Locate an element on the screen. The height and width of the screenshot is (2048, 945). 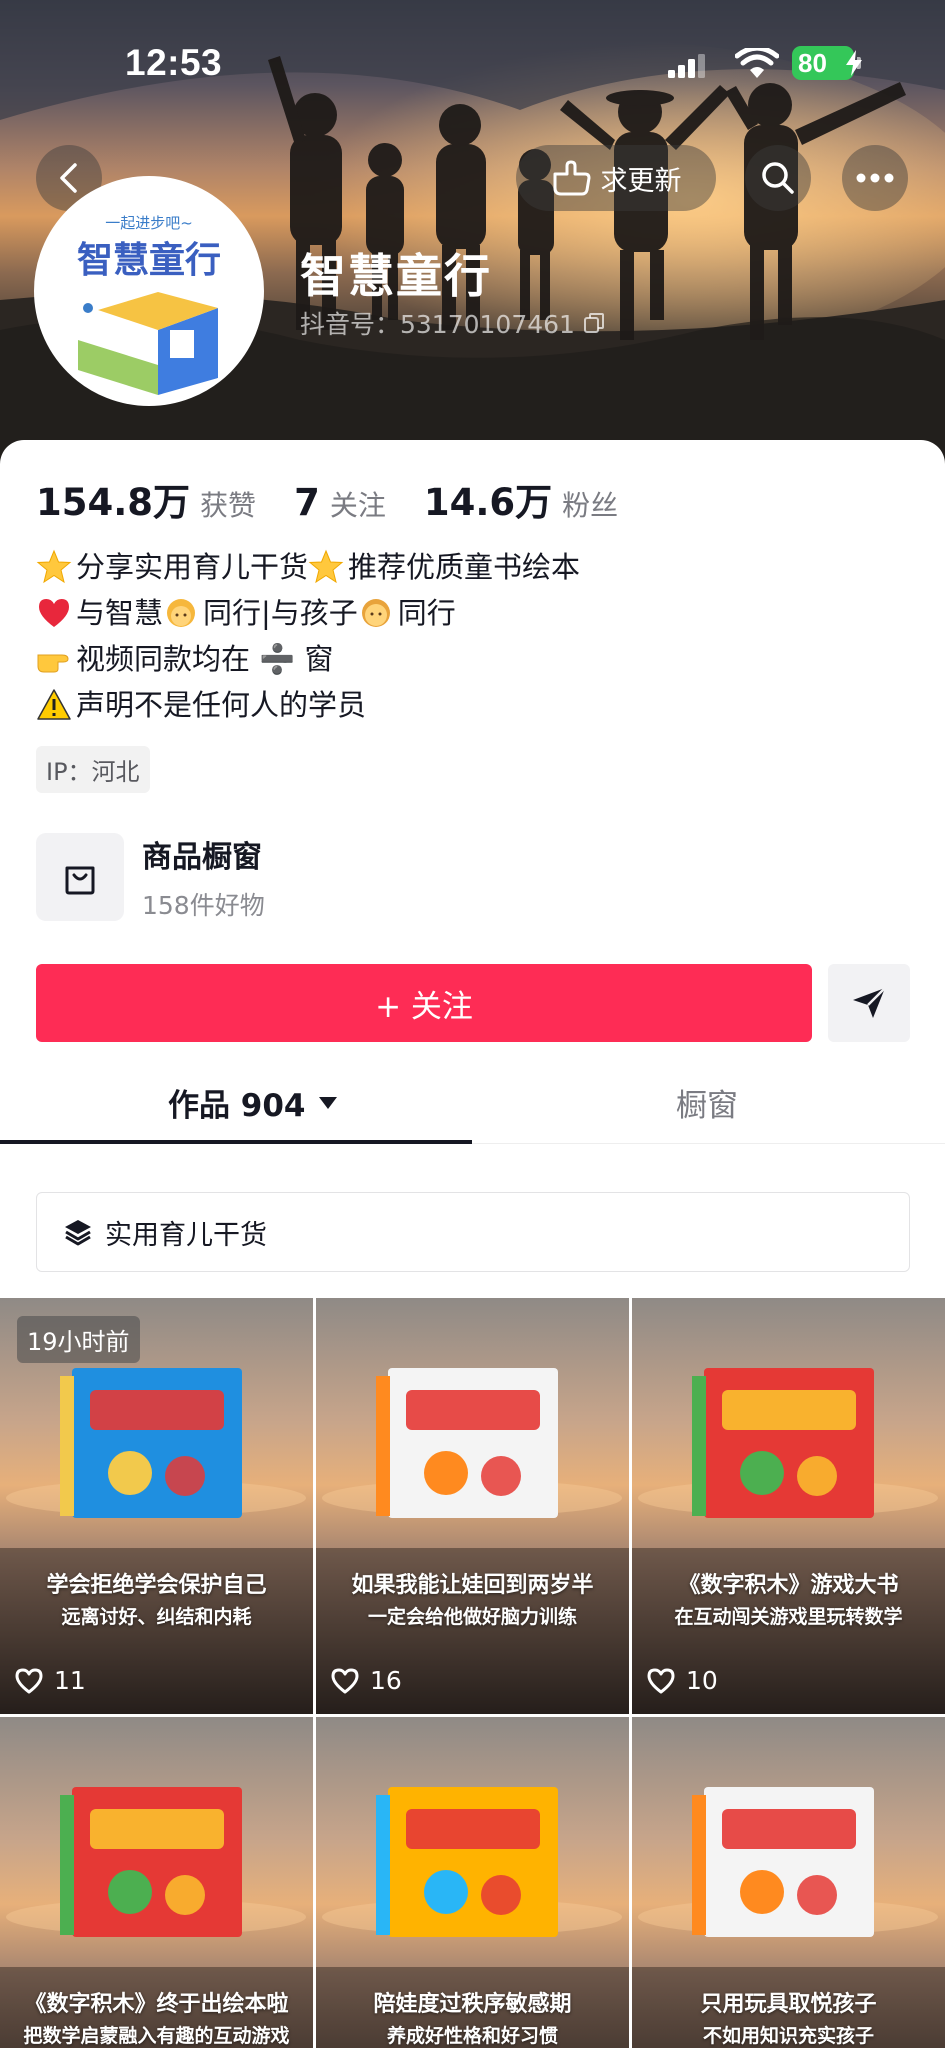
caption-line-1: 只用玩具取悦孩子 is located at coordinates (788, 2004).